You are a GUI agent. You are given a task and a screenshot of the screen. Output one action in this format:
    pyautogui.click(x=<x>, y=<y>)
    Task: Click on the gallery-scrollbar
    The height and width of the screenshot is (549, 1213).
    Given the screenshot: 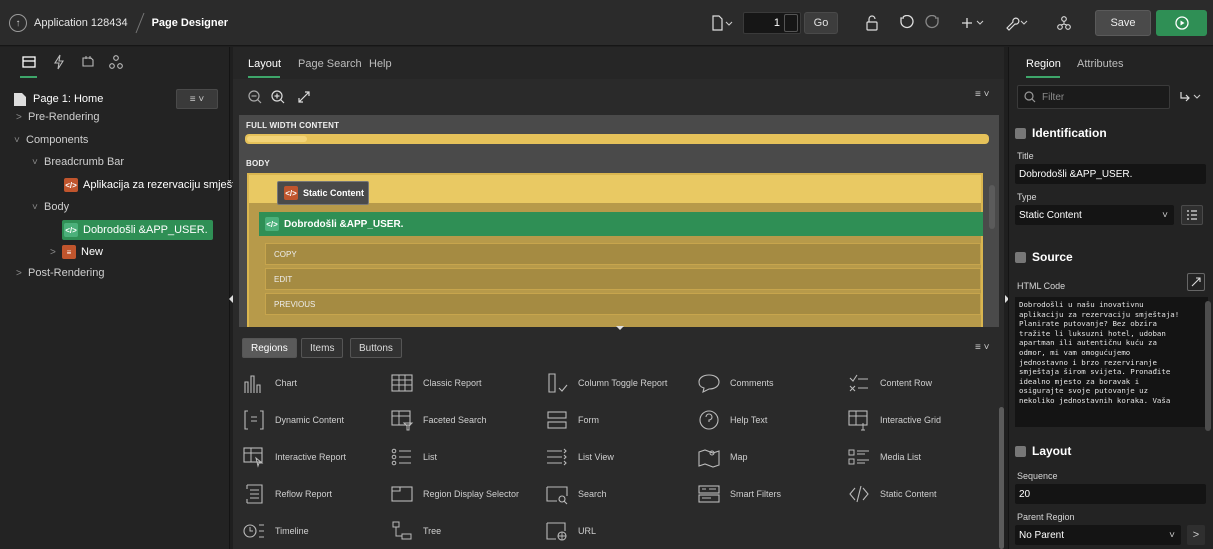 What is the action you would take?
    pyautogui.click(x=1001, y=478)
    